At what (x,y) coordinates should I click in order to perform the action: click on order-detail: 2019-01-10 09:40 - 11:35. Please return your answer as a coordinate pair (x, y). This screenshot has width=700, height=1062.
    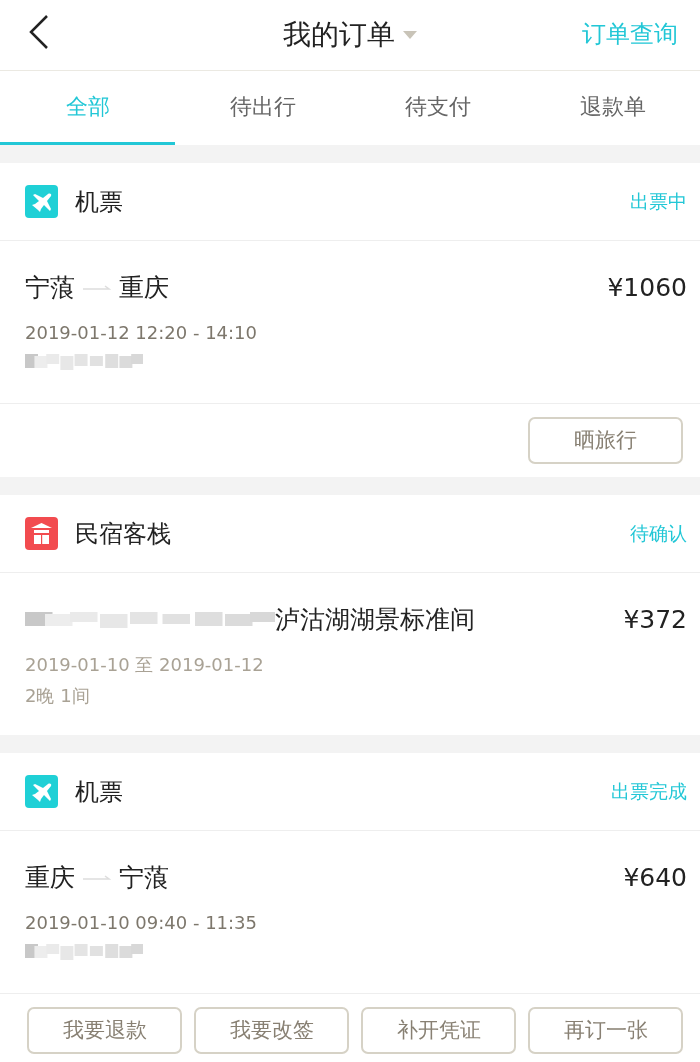
    Looking at the image, I should click on (141, 922).